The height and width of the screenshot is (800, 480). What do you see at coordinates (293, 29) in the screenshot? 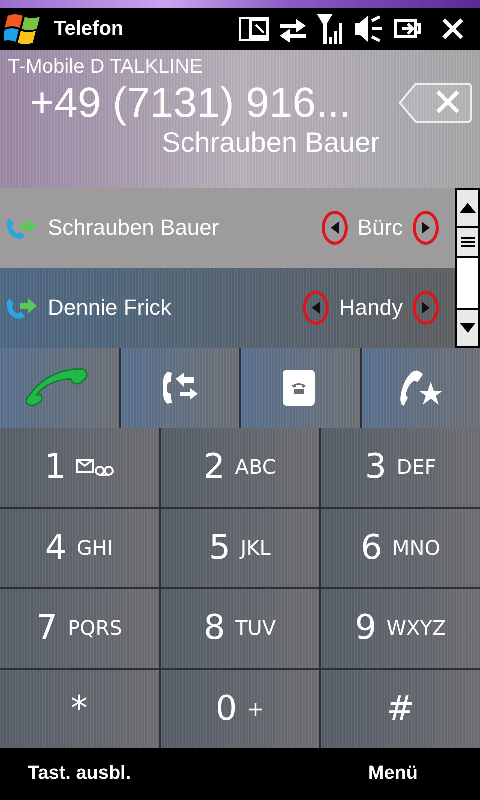
I see `data-arrows-icon` at bounding box center [293, 29].